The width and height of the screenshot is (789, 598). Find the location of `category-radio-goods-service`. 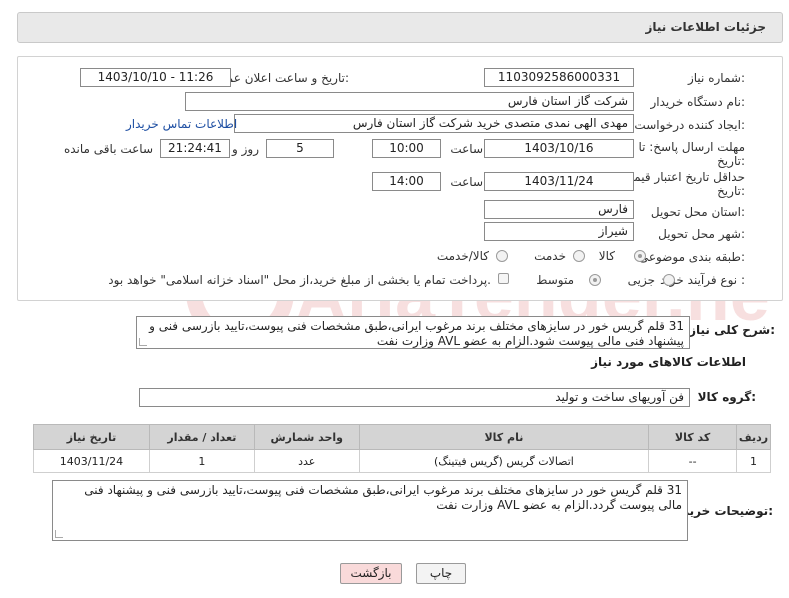

category-radio-goods-service is located at coordinates (502, 256).